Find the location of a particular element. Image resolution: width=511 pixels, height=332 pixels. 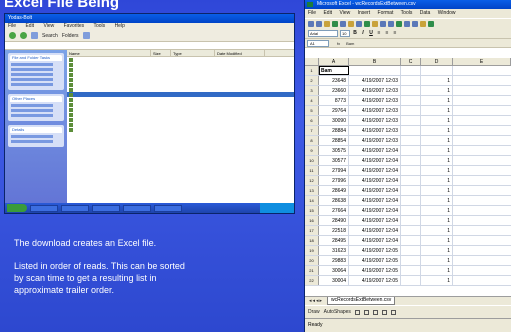

rectangle-icon is located at coordinates (375, 312).